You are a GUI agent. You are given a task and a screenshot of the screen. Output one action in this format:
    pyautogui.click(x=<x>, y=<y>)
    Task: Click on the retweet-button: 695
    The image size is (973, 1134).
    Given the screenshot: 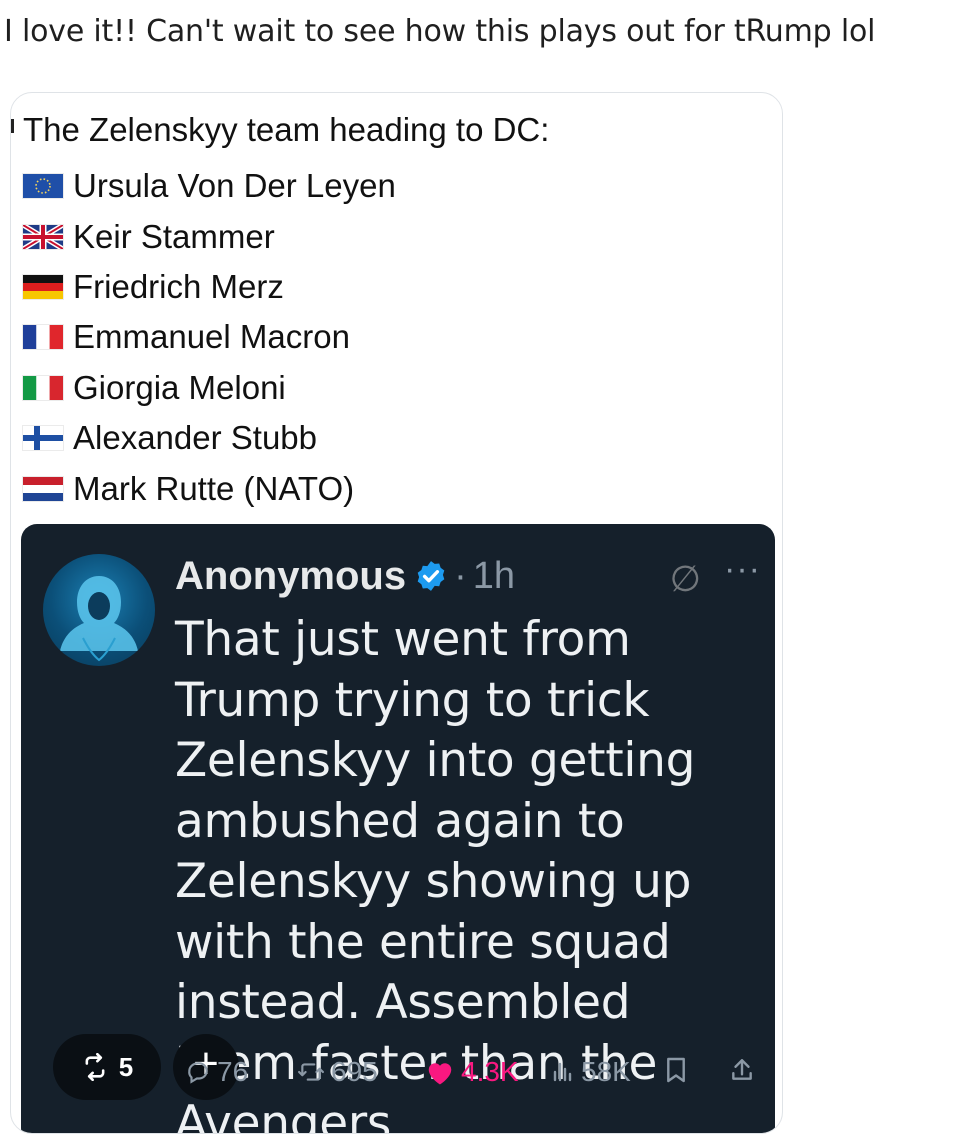 What is the action you would take?
    pyautogui.click(x=337, y=1072)
    